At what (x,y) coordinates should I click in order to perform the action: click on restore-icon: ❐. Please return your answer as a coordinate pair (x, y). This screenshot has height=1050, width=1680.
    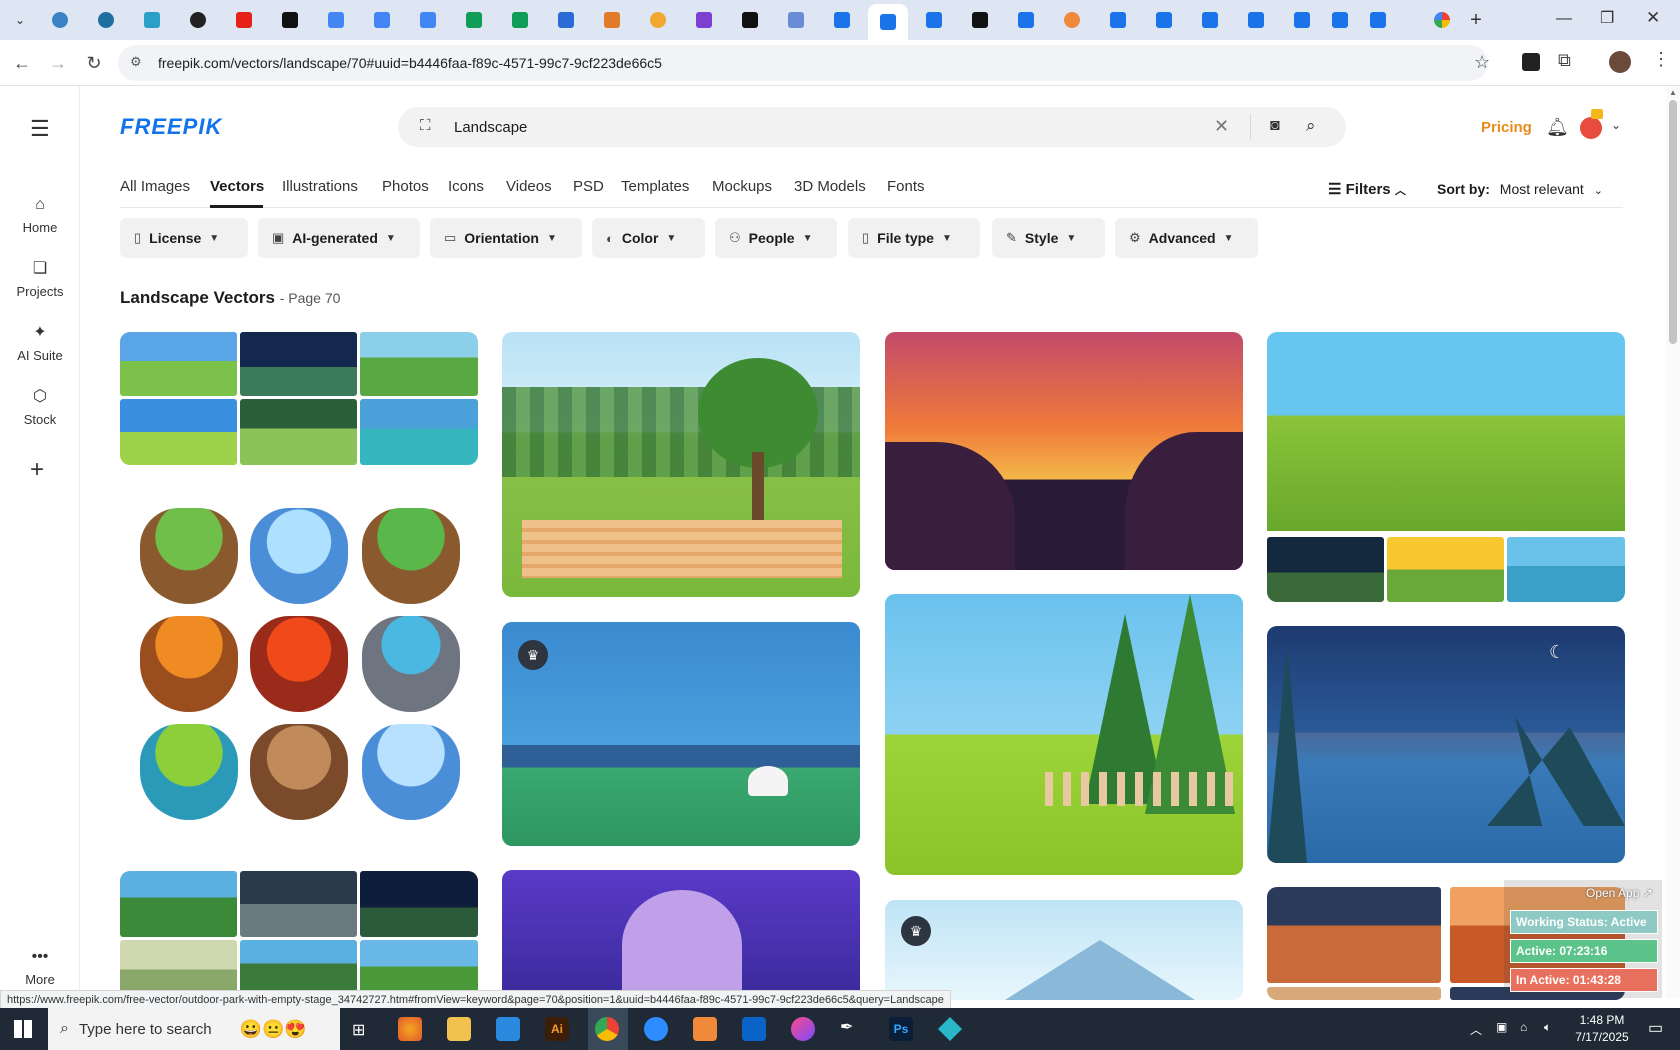
    Looking at the image, I should click on (1607, 18).